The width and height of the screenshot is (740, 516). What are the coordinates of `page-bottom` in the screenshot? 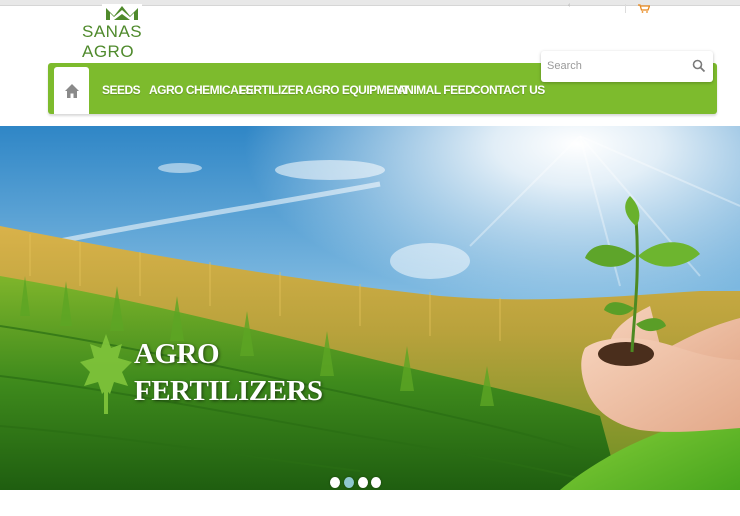 It's located at (370, 503).